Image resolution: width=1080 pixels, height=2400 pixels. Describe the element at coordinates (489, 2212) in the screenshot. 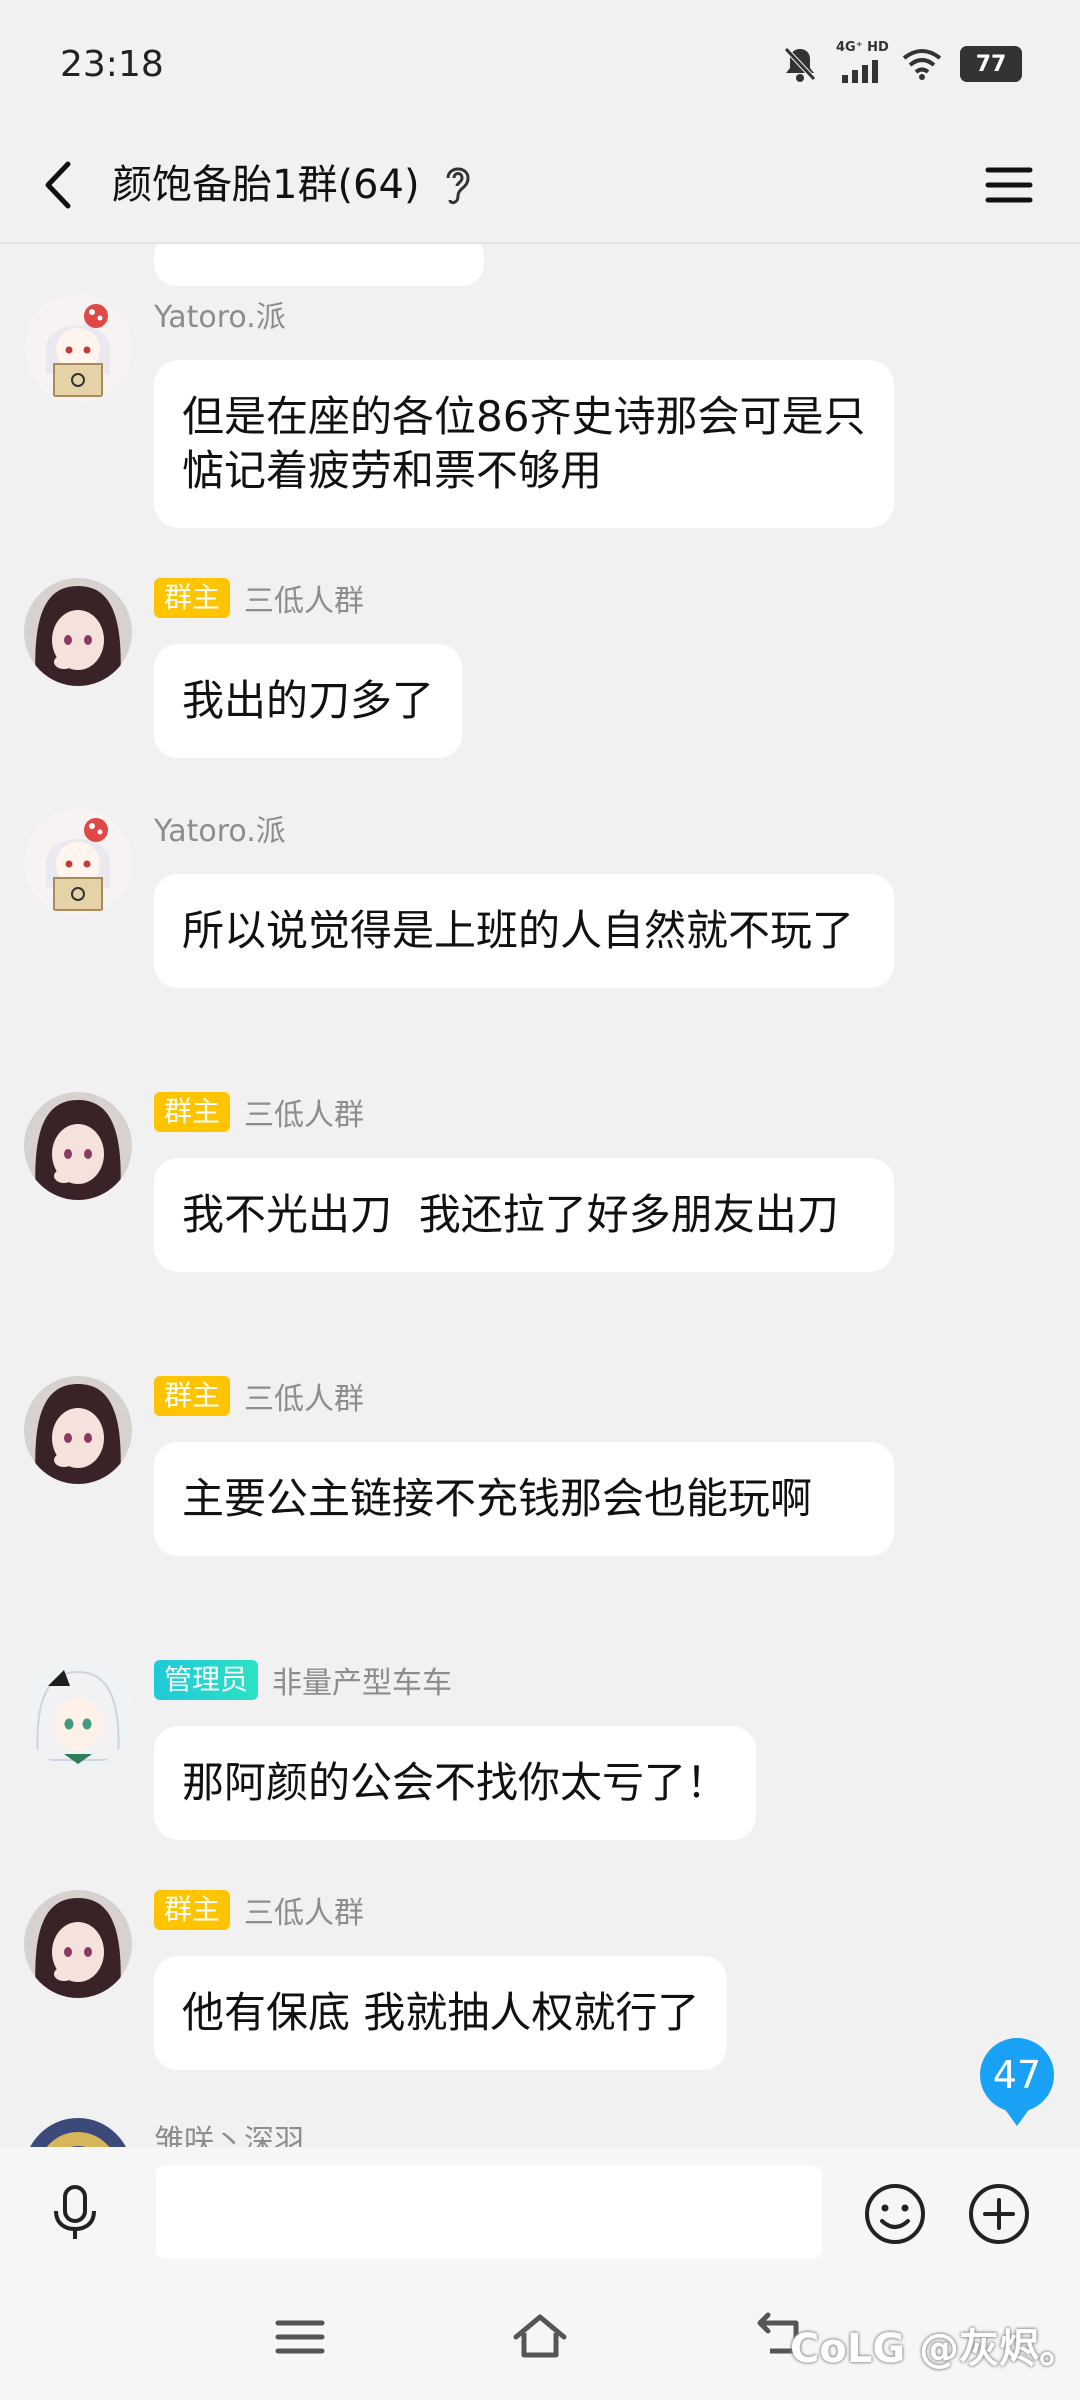

I see `message-input` at that location.